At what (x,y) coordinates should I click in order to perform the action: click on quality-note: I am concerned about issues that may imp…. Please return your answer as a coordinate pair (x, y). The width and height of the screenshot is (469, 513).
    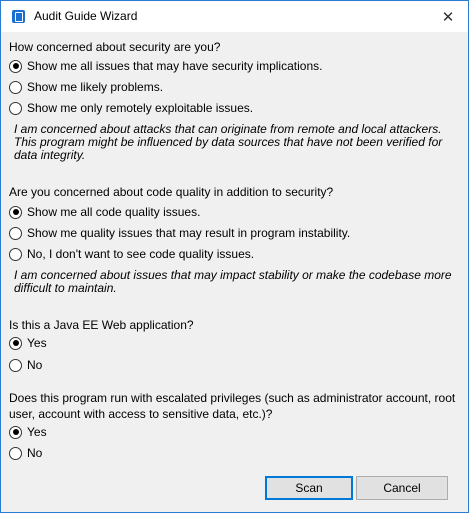
    Looking at the image, I should click on (233, 281).